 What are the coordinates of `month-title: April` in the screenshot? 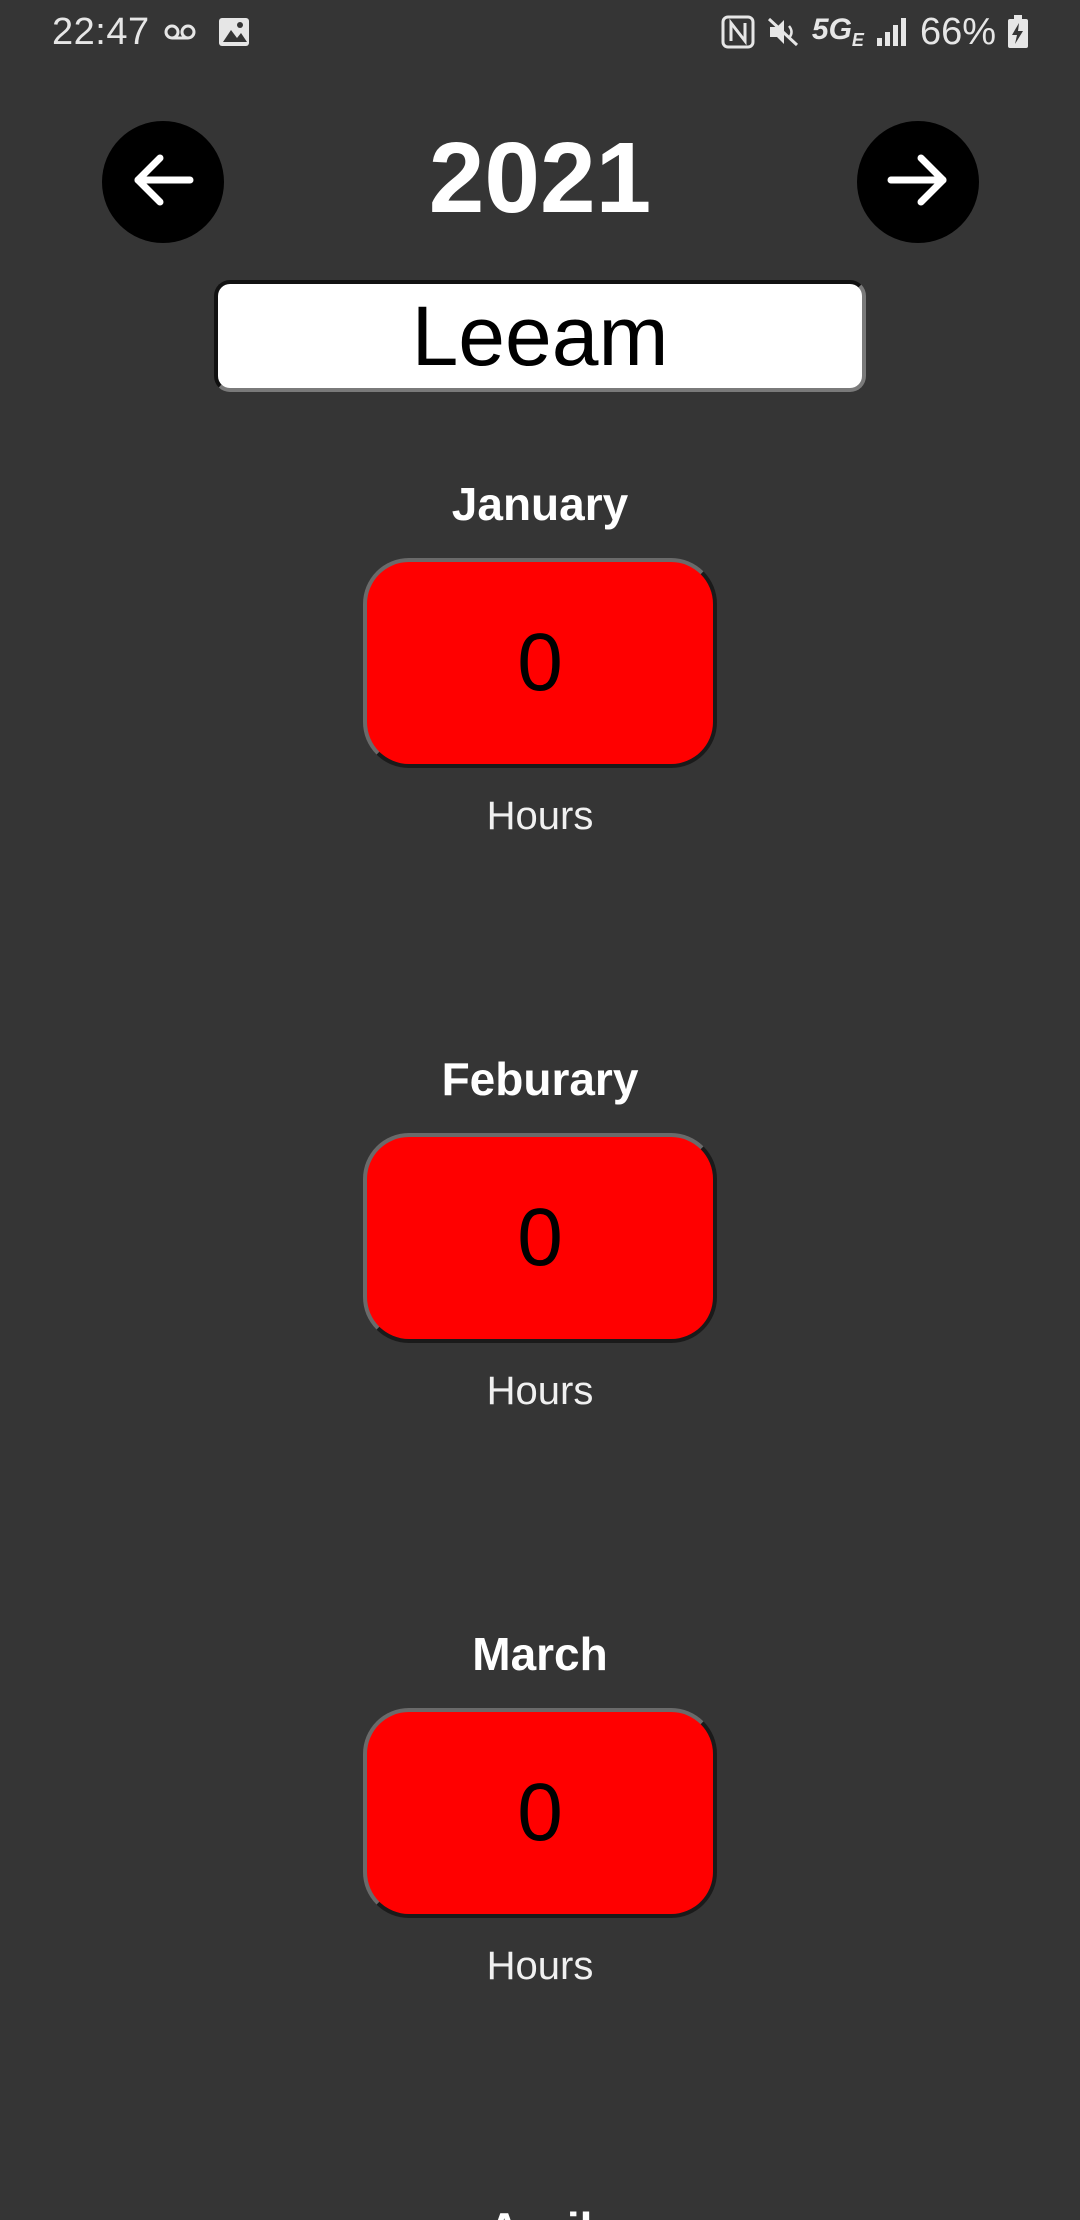 It's located at (540, 2210).